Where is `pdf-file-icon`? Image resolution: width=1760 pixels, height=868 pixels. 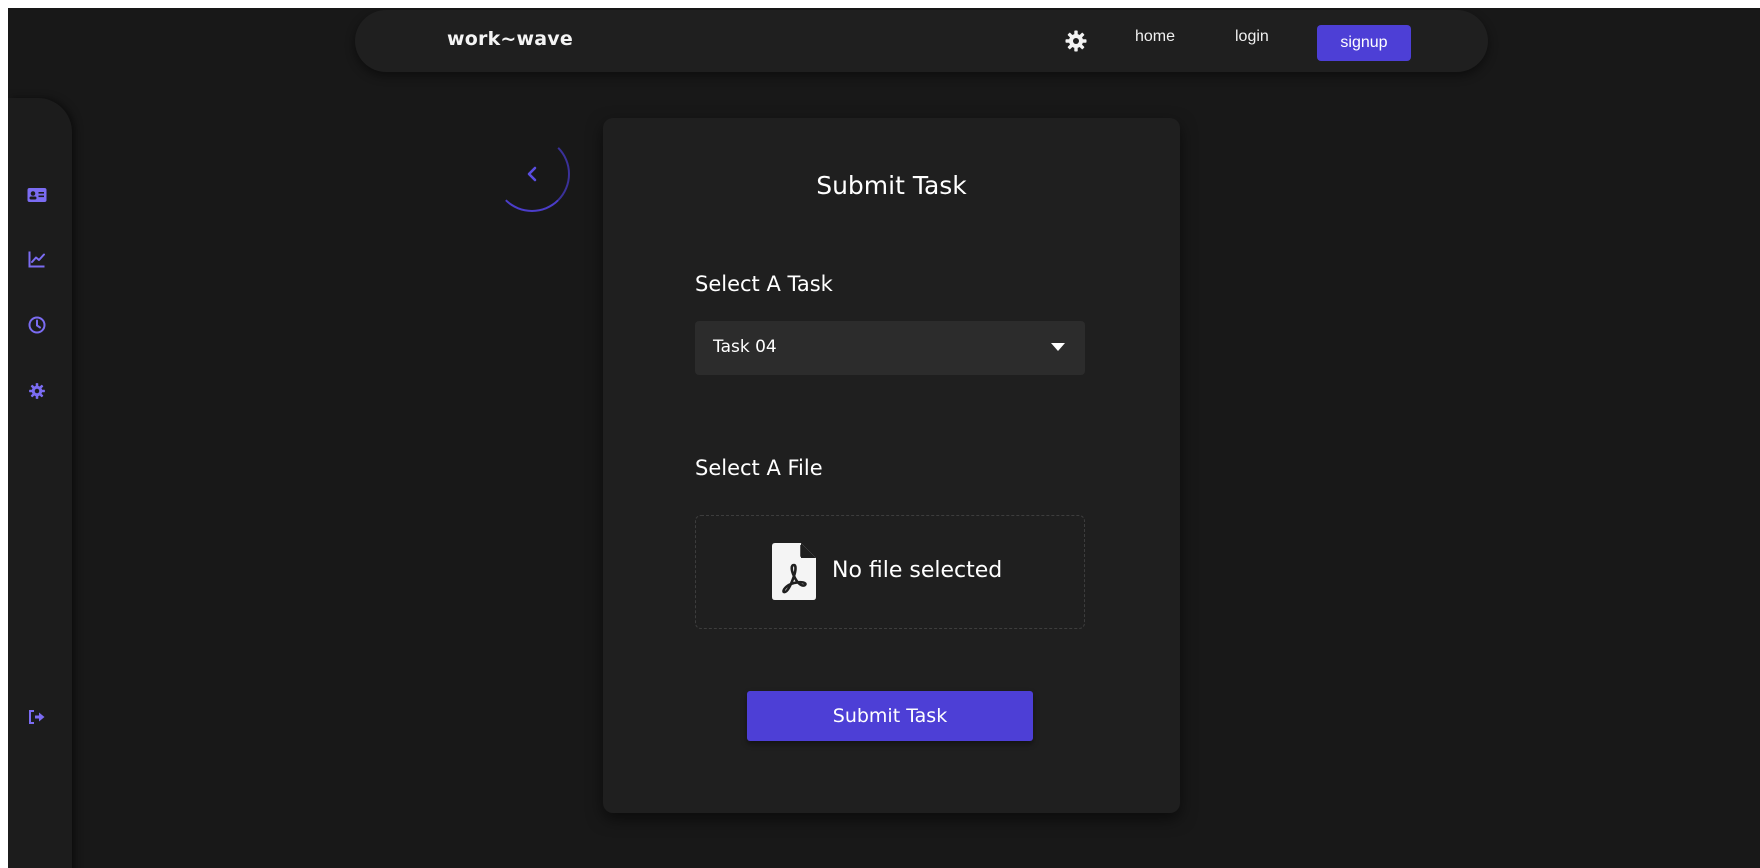
pdf-file-icon is located at coordinates (794, 571).